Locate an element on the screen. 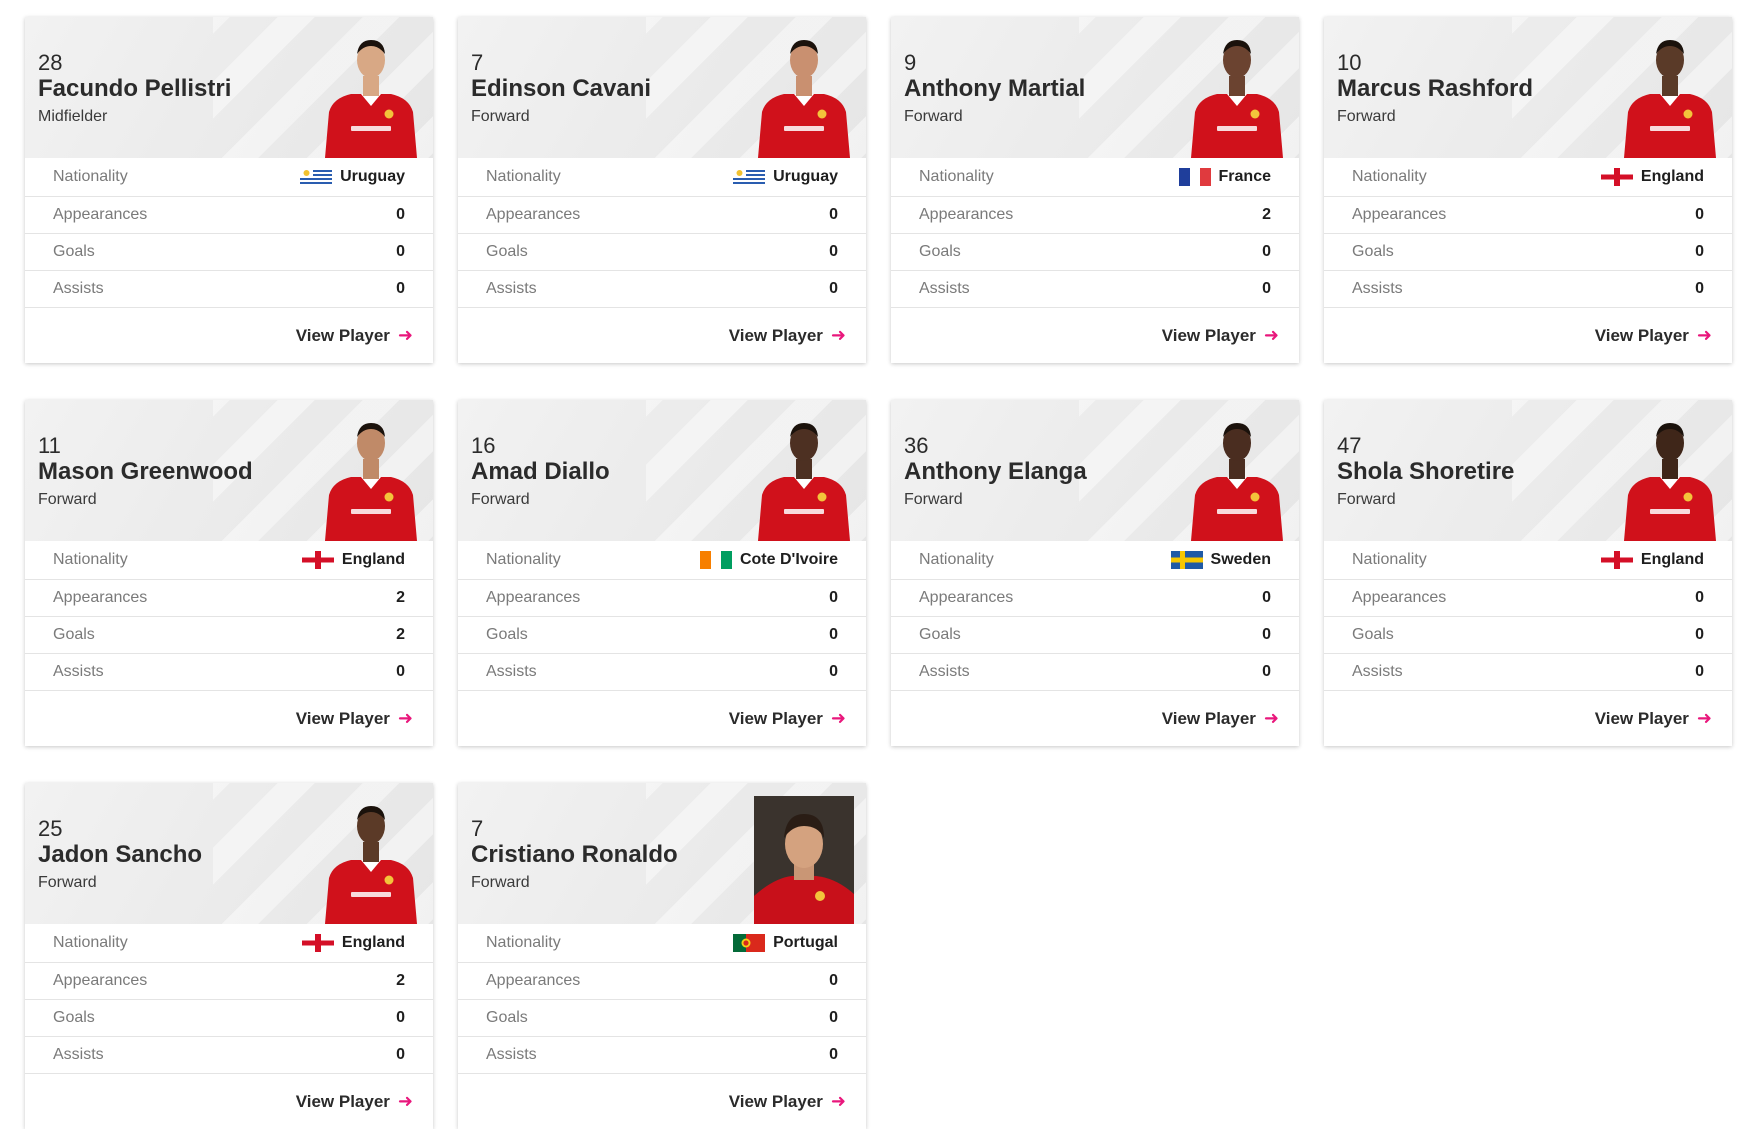 The height and width of the screenshot is (1129, 1760). nationality-row: Nationality Sweden is located at coordinates (1095, 560).